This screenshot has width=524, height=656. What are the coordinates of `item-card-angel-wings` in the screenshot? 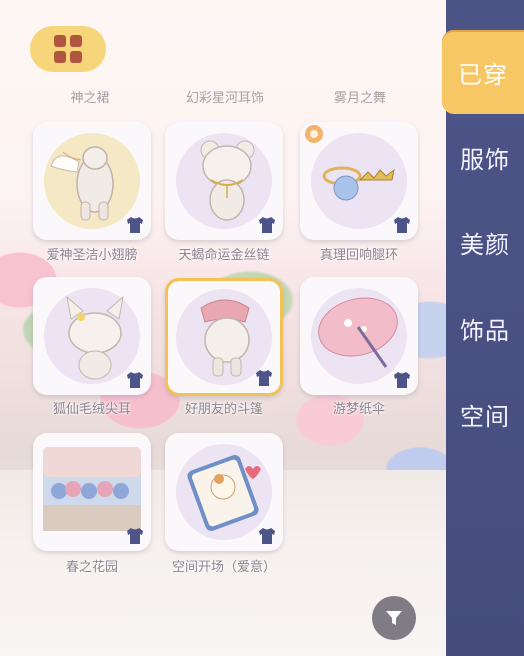 It's located at (92, 181).